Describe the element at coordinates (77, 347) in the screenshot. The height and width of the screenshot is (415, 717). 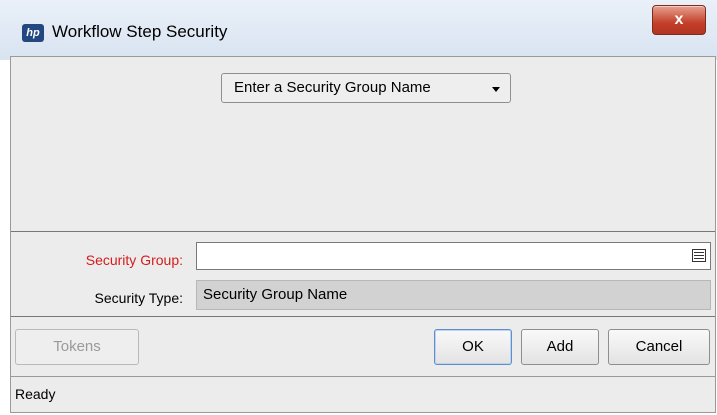
I see `tokens-button: Tokens` at that location.